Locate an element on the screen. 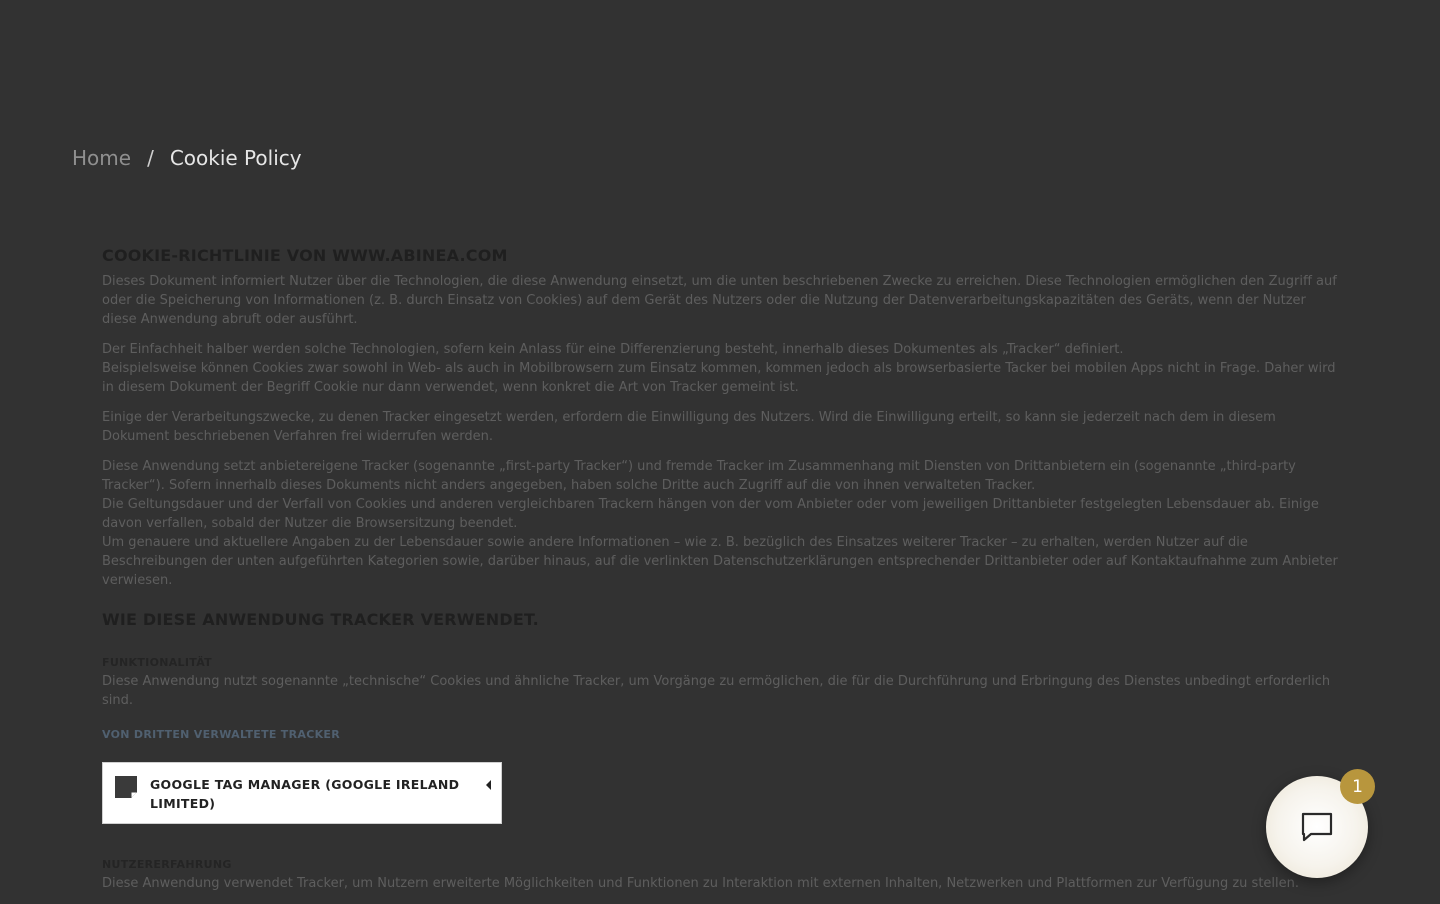 The image size is (1440, 904). notification-badge: 1 is located at coordinates (1357, 786).